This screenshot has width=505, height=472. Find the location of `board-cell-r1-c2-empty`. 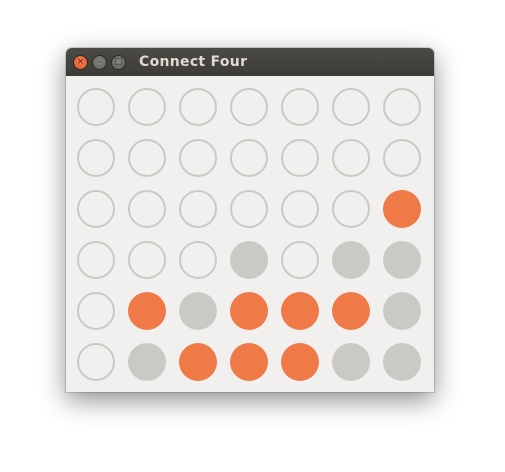

board-cell-r1-c2-empty is located at coordinates (147, 107).